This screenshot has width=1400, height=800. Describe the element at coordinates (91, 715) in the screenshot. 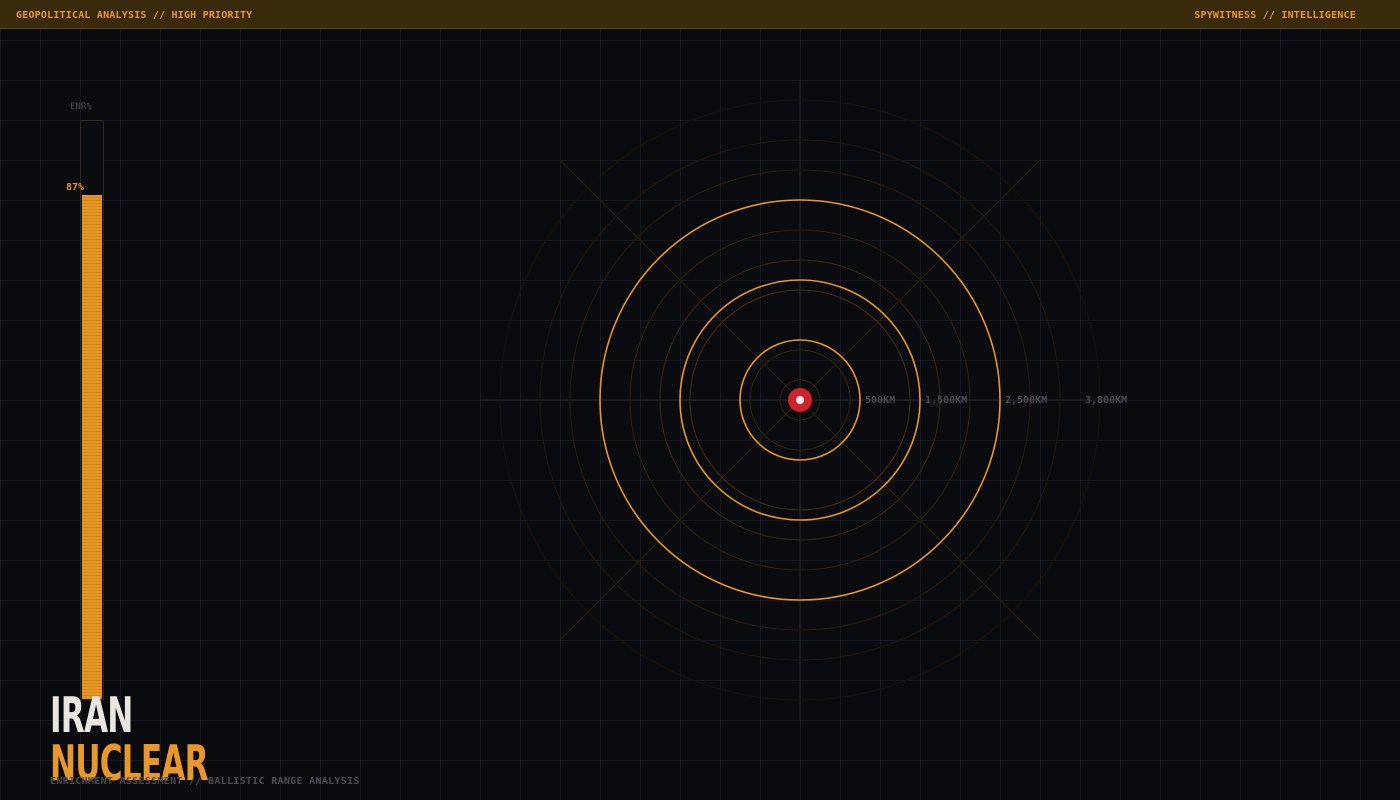

I see `title-country: IRAN` at that location.